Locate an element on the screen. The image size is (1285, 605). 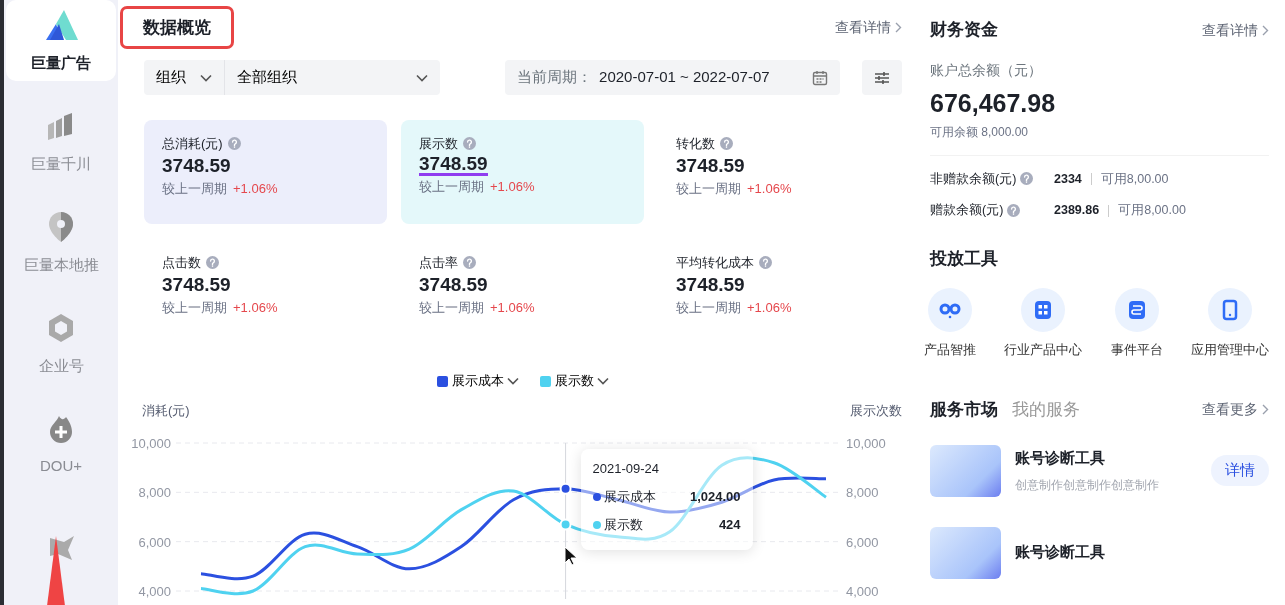
details-button: 详情 is located at coordinates (1240, 470).